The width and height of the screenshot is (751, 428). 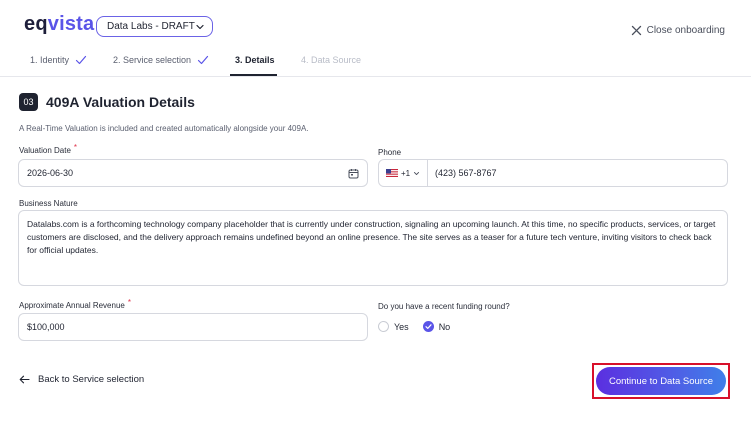 I want to click on logo-text-eq: eq, so click(x=36, y=24).